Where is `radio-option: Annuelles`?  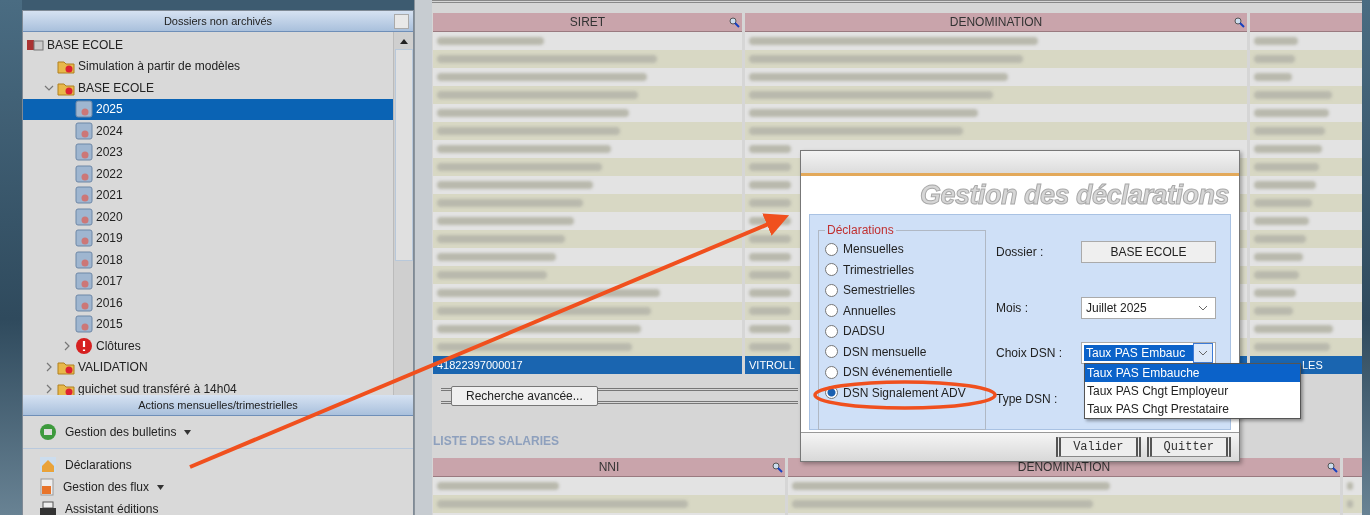
radio-option: Annuelles is located at coordinates (902, 310).